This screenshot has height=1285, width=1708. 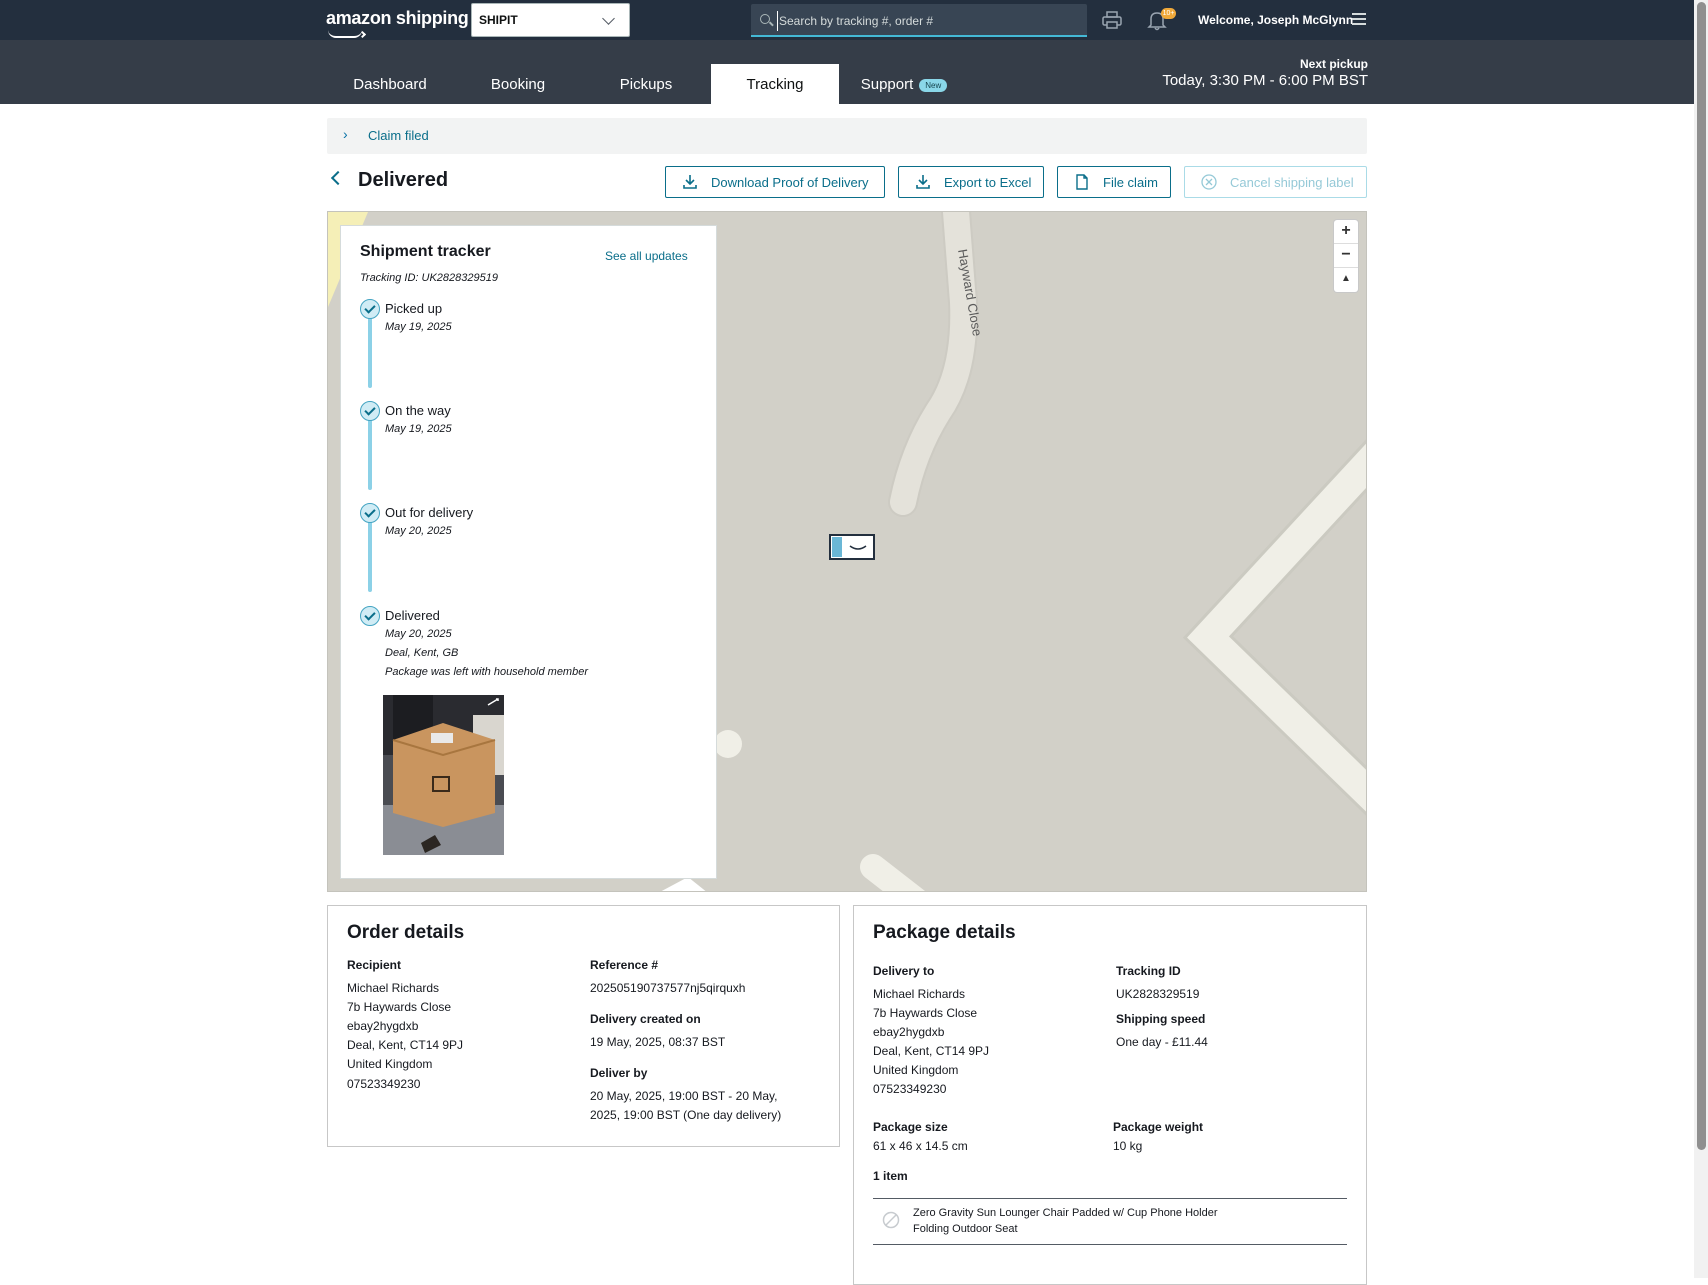 What do you see at coordinates (1701, 576) in the screenshot?
I see `scrollbar-thumb` at bounding box center [1701, 576].